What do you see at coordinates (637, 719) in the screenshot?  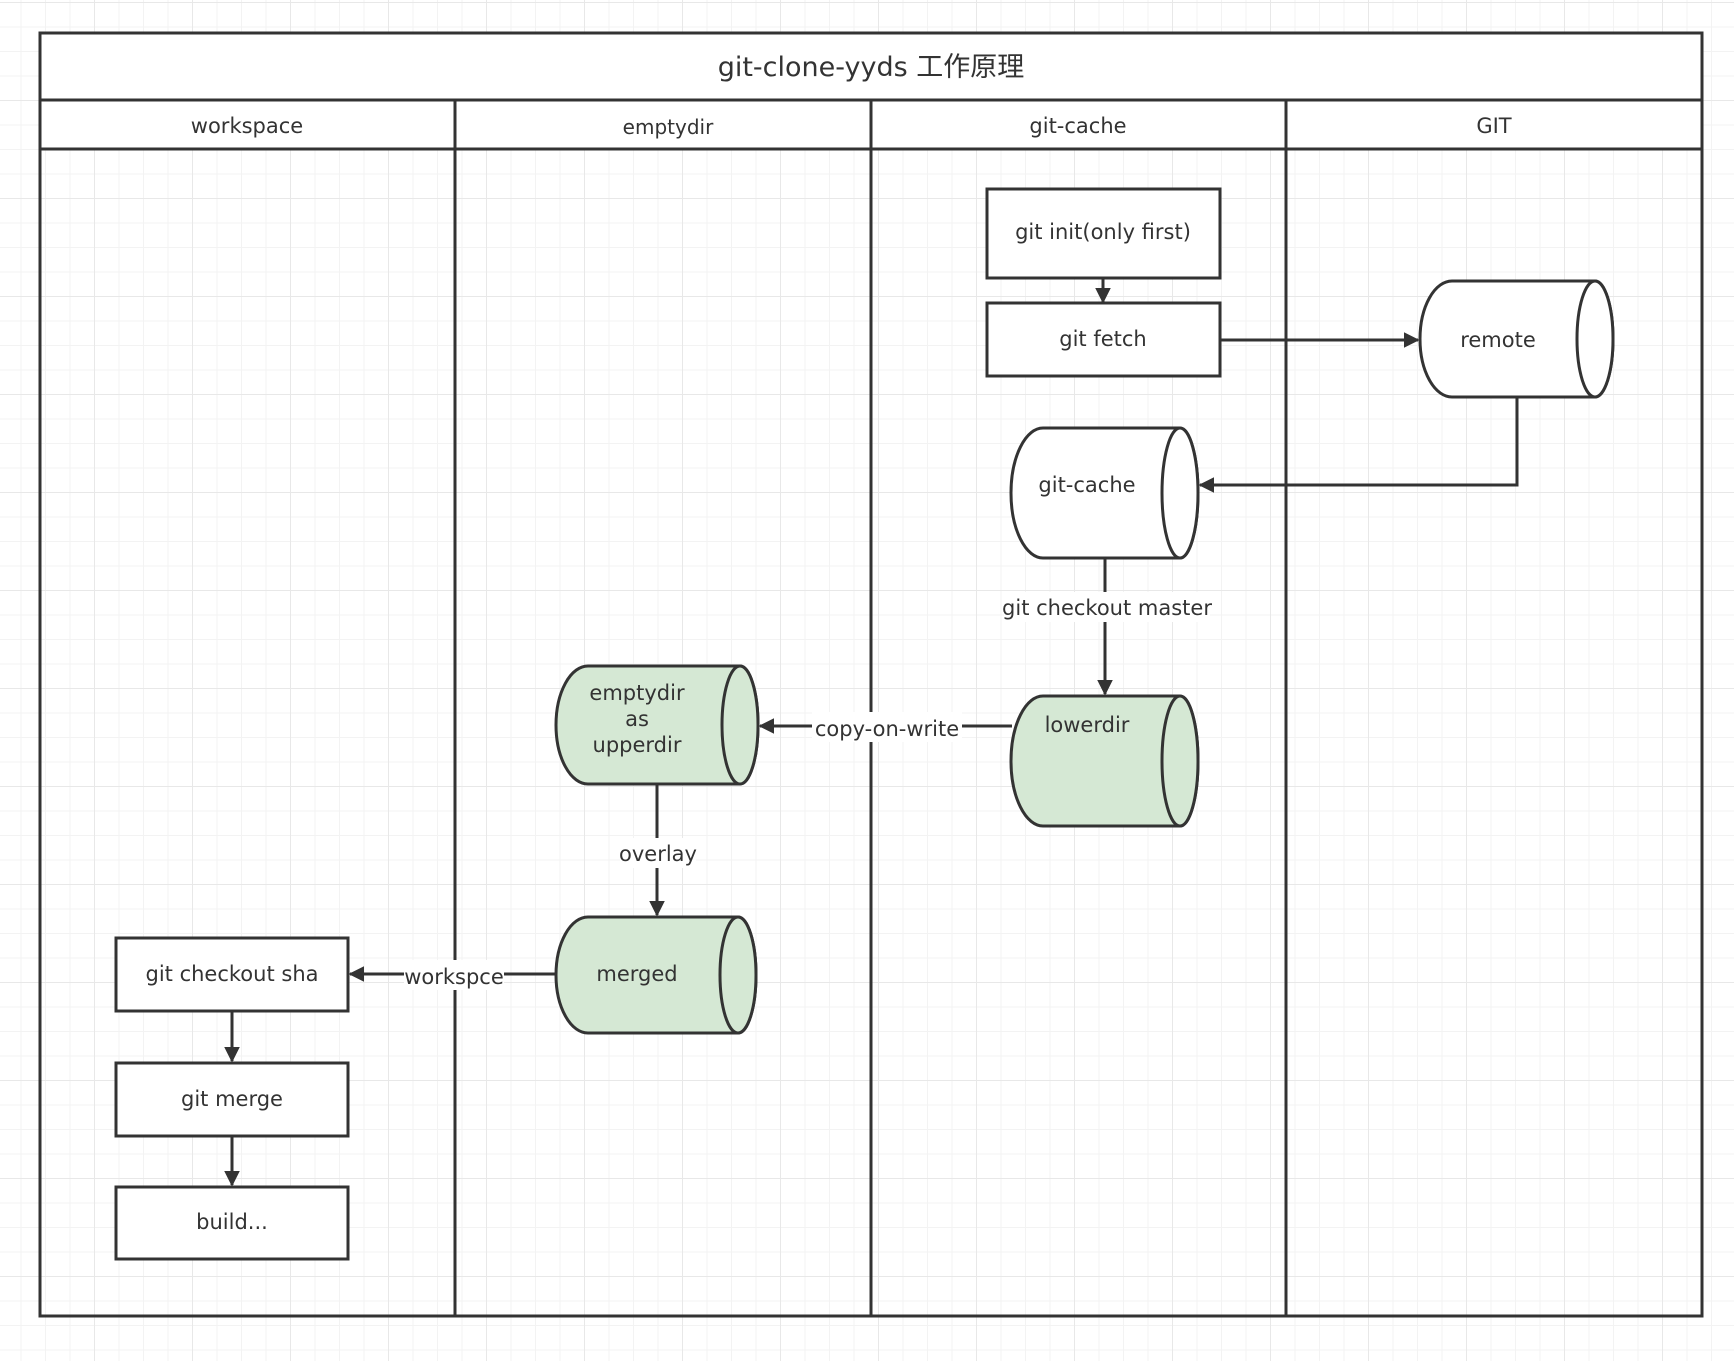 I see `node-label-line-2: as` at bounding box center [637, 719].